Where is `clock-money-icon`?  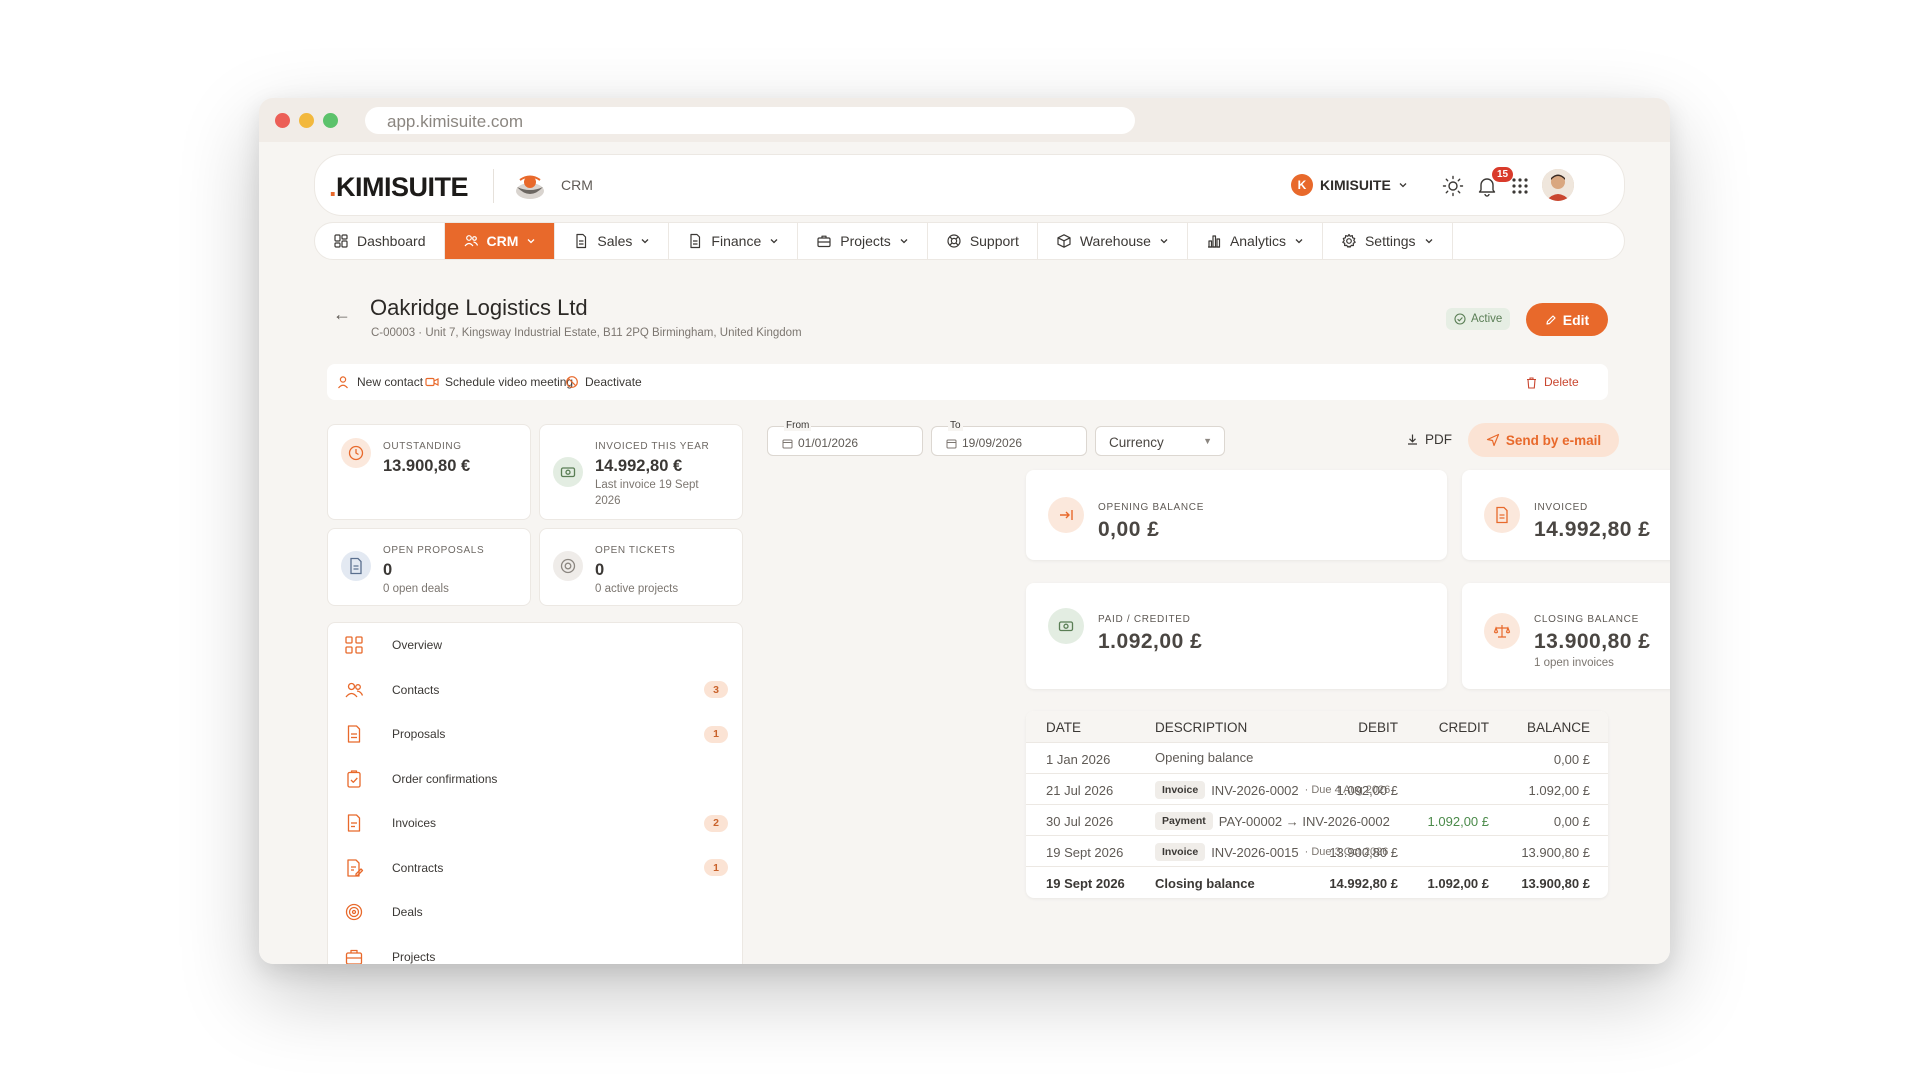 clock-money-icon is located at coordinates (356, 453).